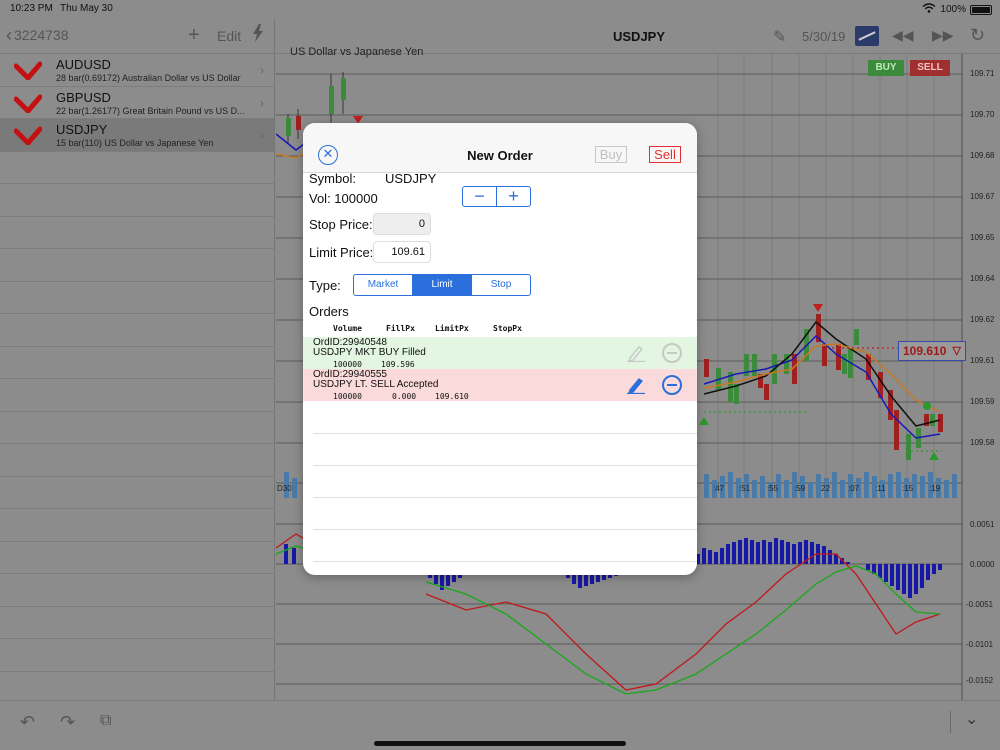 This screenshot has width=1000, height=750. I want to click on price-axis-label: 109.61, so click(982, 360).